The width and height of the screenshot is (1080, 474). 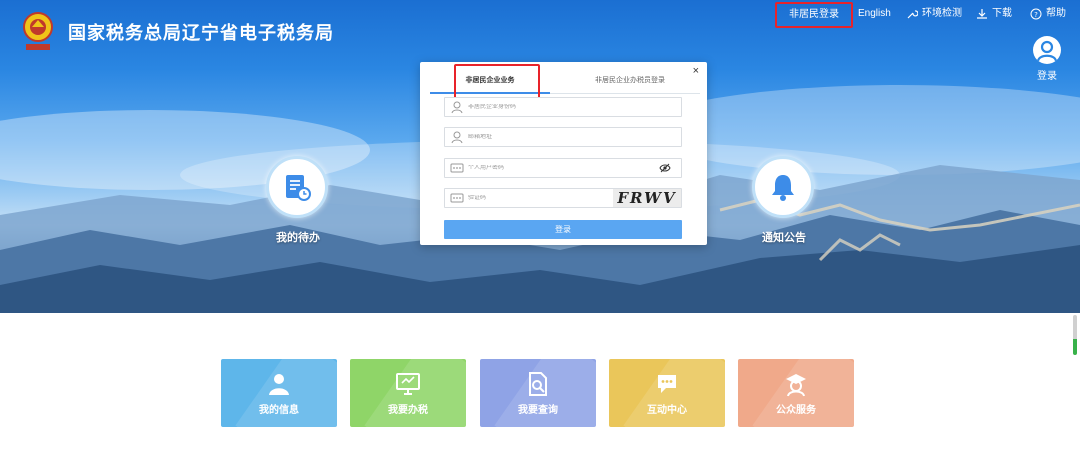 I want to click on query-tile: 我要查询, so click(x=538, y=393).